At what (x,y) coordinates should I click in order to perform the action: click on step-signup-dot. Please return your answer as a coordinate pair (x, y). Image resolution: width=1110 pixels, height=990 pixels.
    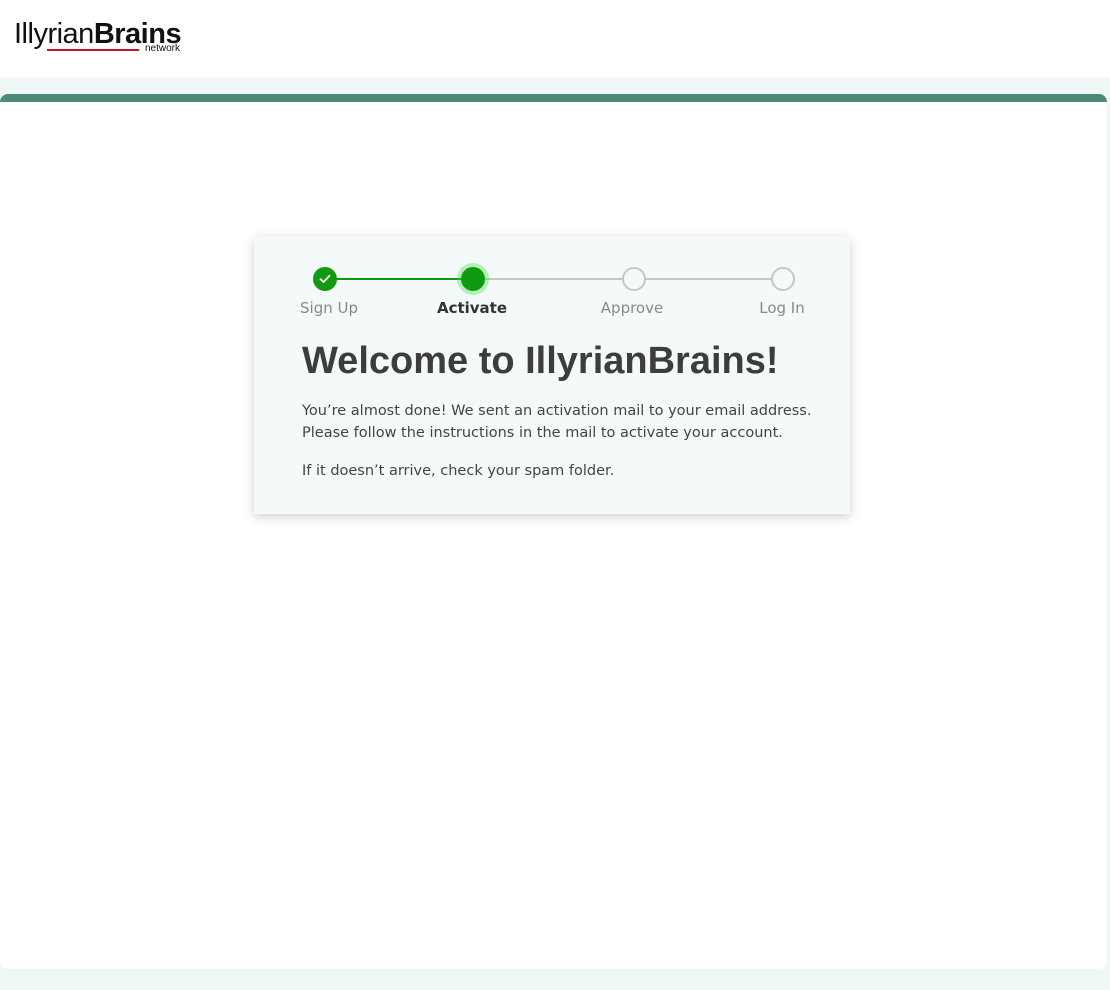
    Looking at the image, I should click on (325, 279).